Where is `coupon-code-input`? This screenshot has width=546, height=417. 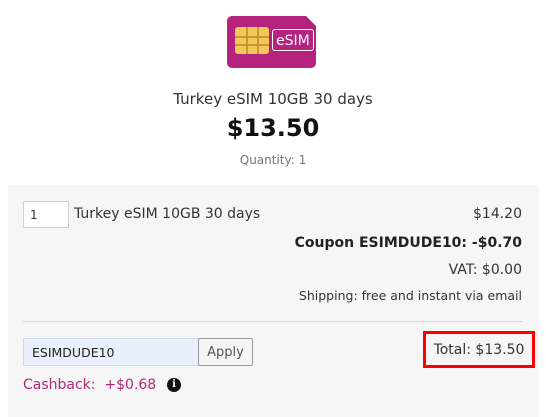 coupon-code-input is located at coordinates (111, 352).